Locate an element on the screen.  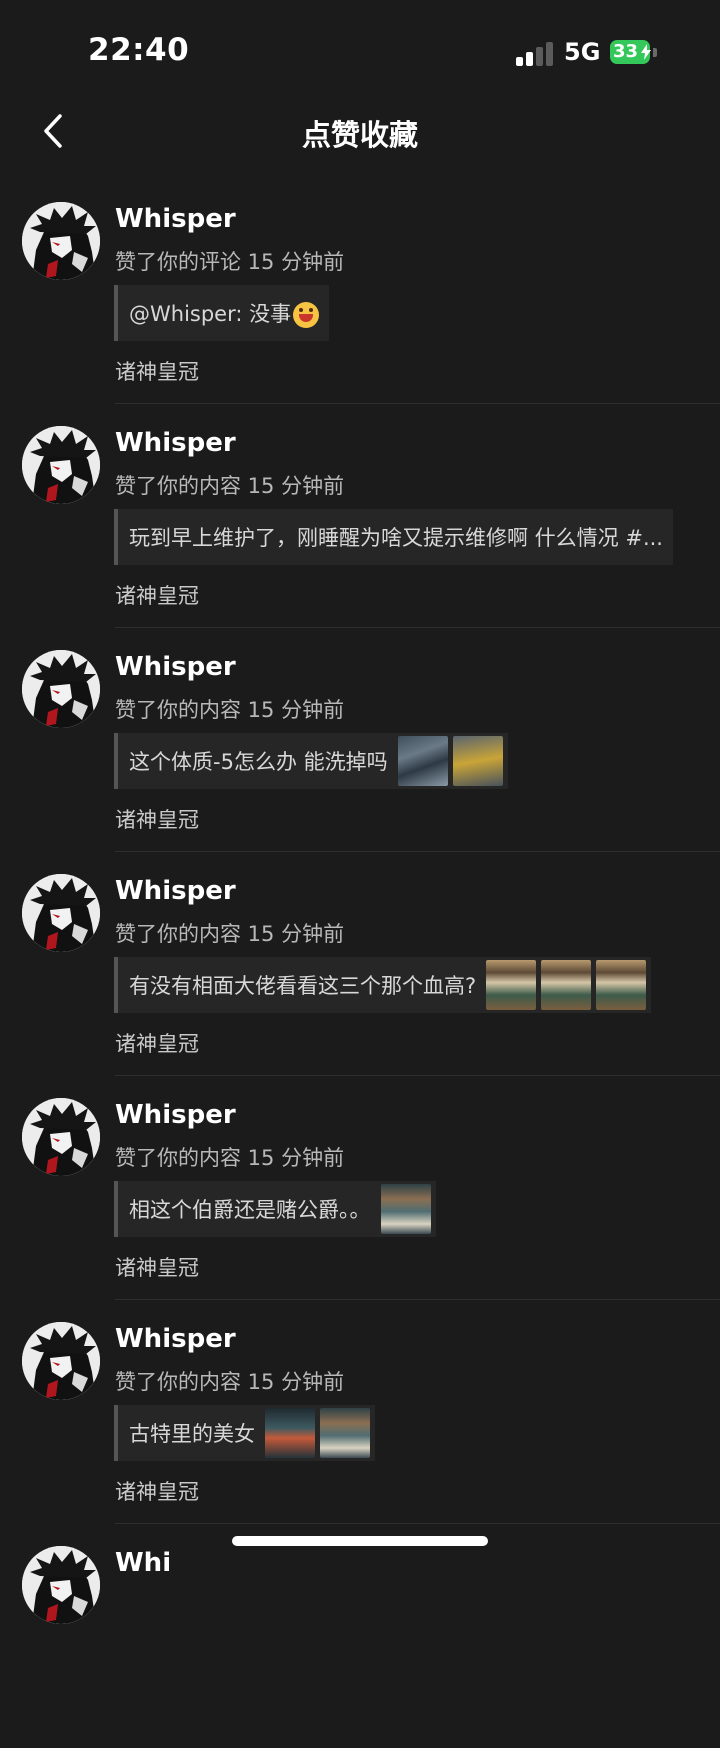
list-item: Whi is located at coordinates (360, 1636).